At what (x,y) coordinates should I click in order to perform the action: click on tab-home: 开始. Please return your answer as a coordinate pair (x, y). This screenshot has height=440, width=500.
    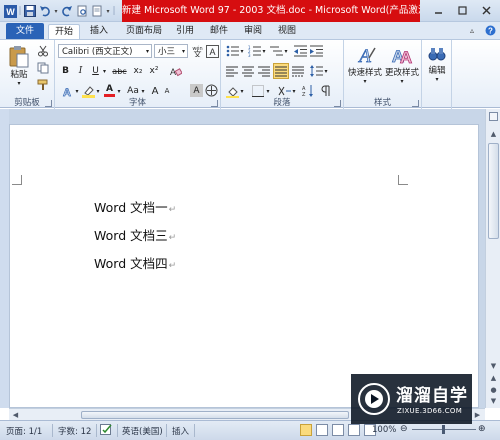
    Looking at the image, I should click on (64, 31).